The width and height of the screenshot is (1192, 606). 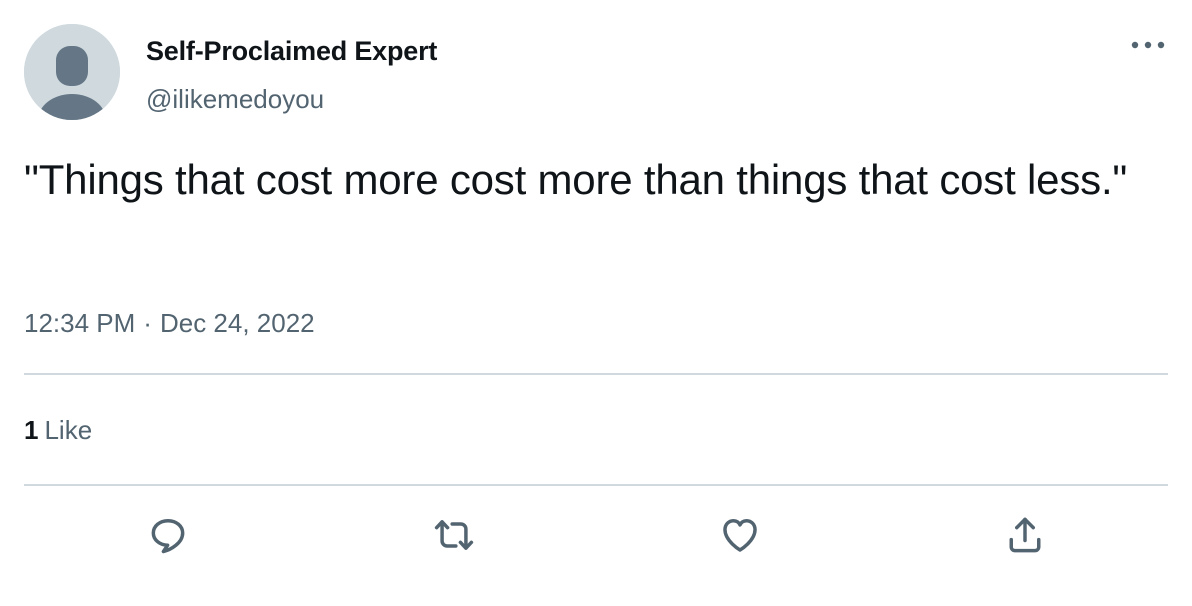 I want to click on retweet-icon, so click(x=454, y=535).